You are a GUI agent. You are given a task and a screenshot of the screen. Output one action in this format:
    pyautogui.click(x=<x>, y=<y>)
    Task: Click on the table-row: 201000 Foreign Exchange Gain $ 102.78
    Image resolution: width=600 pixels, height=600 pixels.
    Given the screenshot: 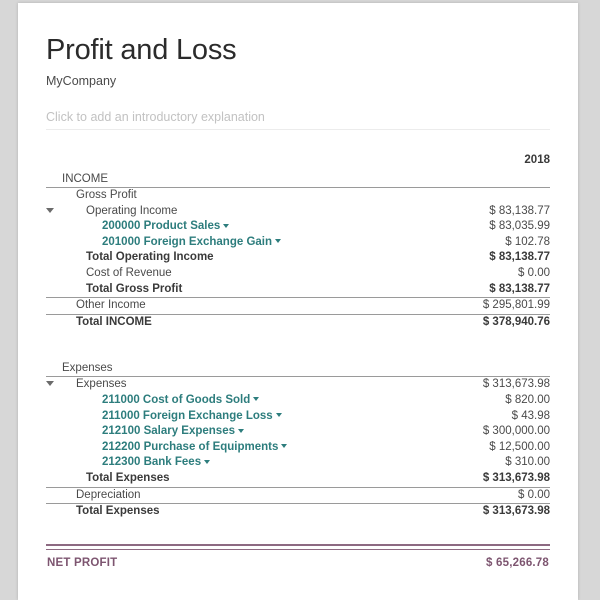 What is the action you would take?
    pyautogui.click(x=298, y=243)
    